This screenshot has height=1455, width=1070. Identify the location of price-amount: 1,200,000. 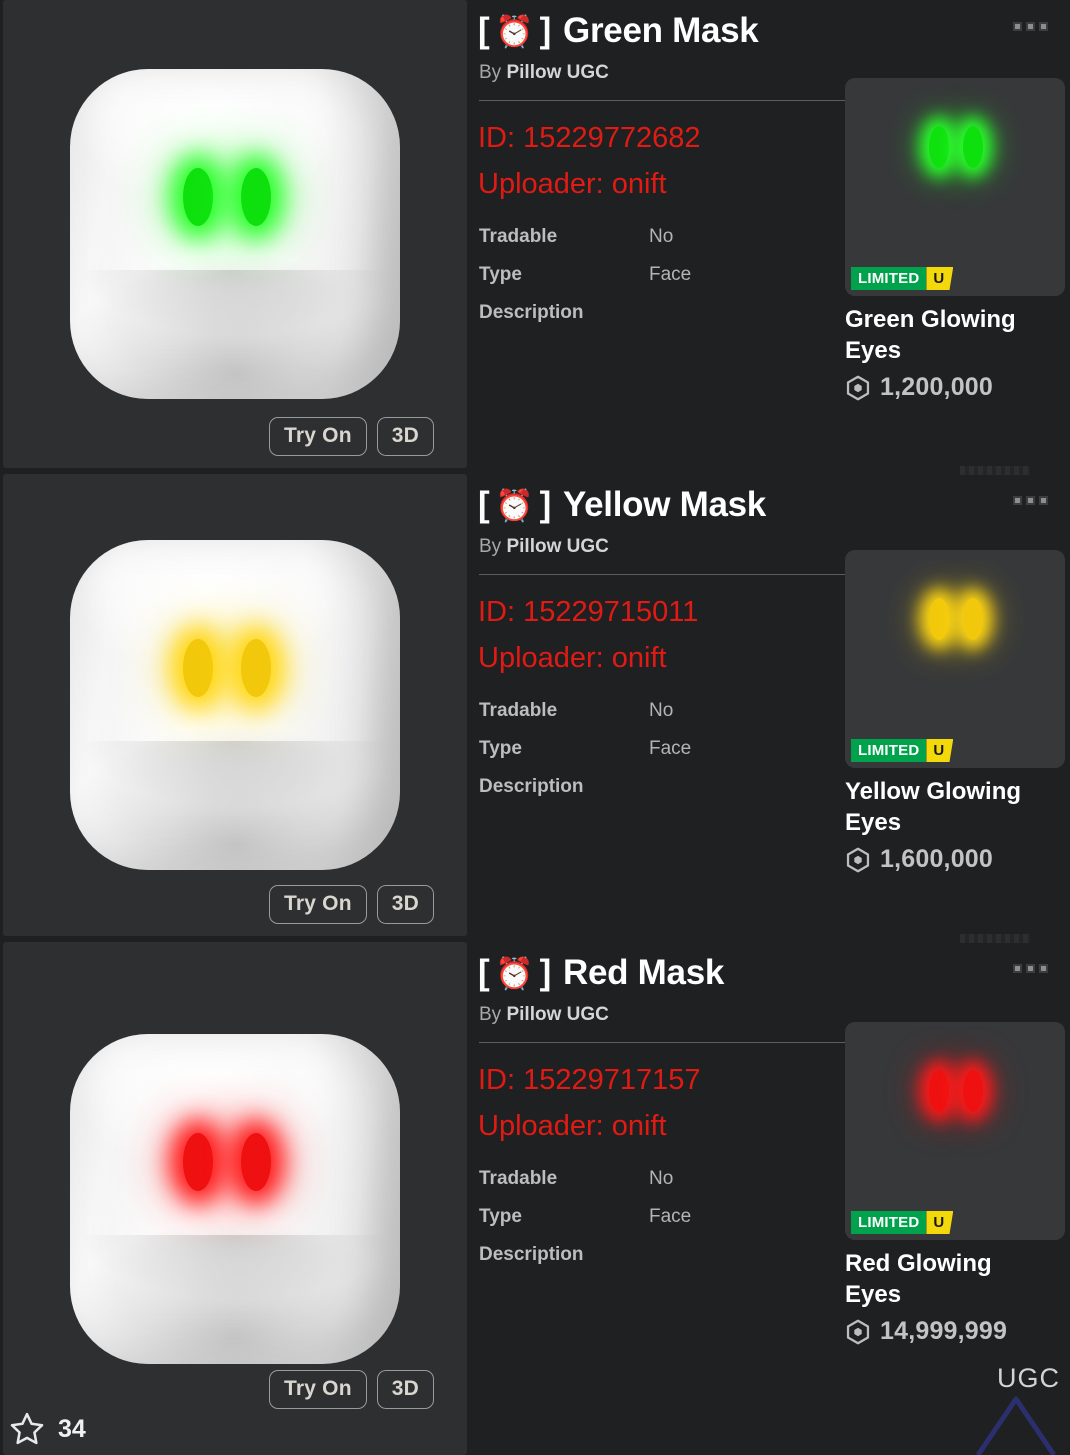
(937, 387).